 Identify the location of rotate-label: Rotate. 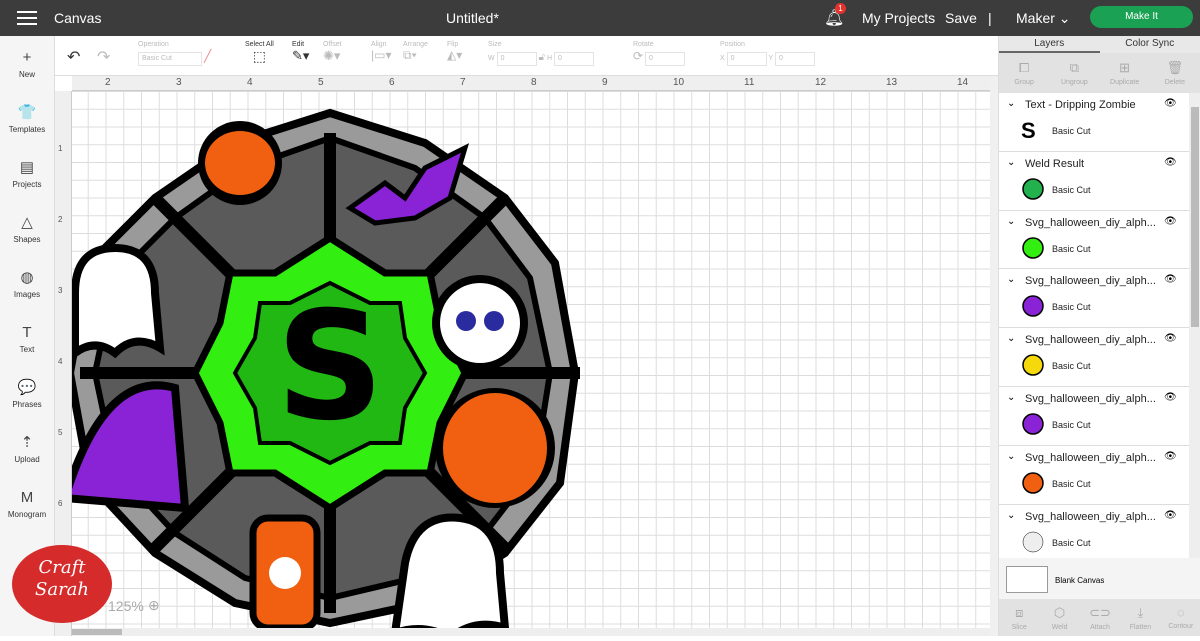
(659, 44).